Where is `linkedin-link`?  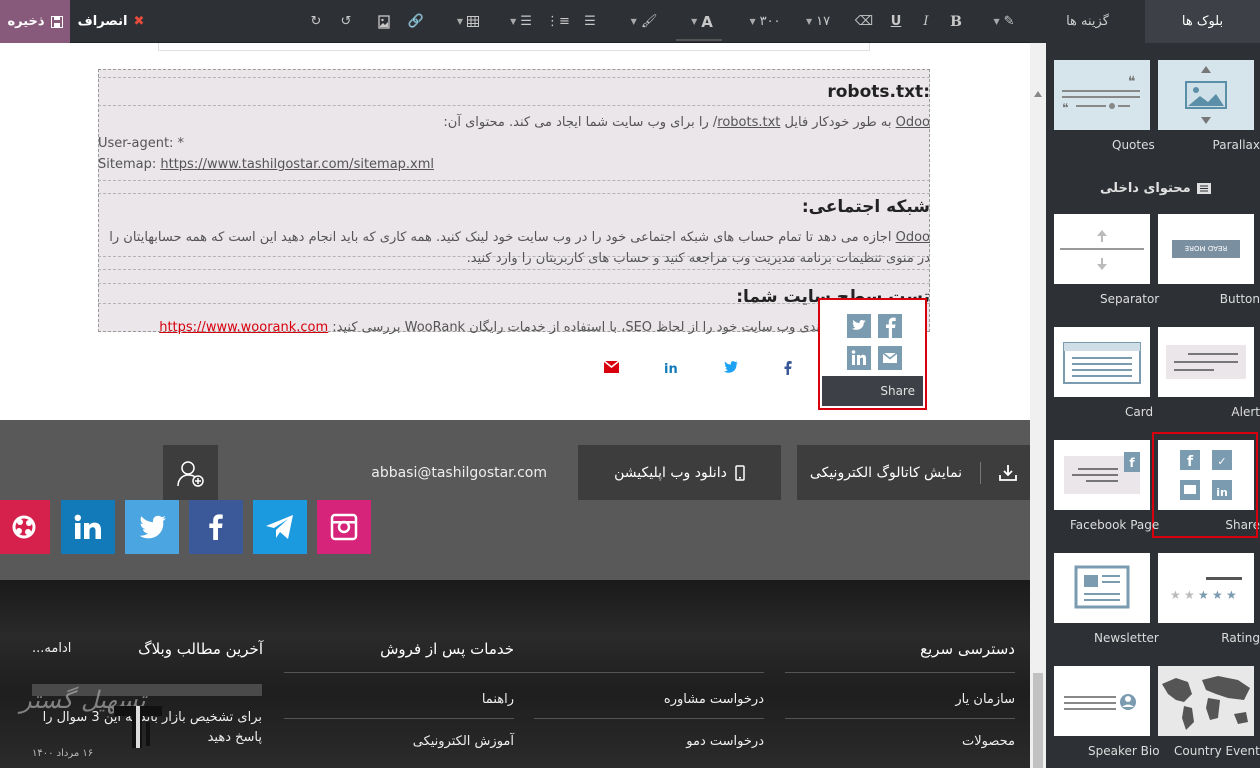 linkedin-link is located at coordinates (88, 527).